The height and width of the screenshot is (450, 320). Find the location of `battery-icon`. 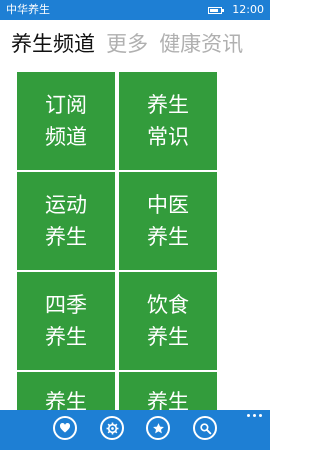

battery-icon is located at coordinates (216, 10).